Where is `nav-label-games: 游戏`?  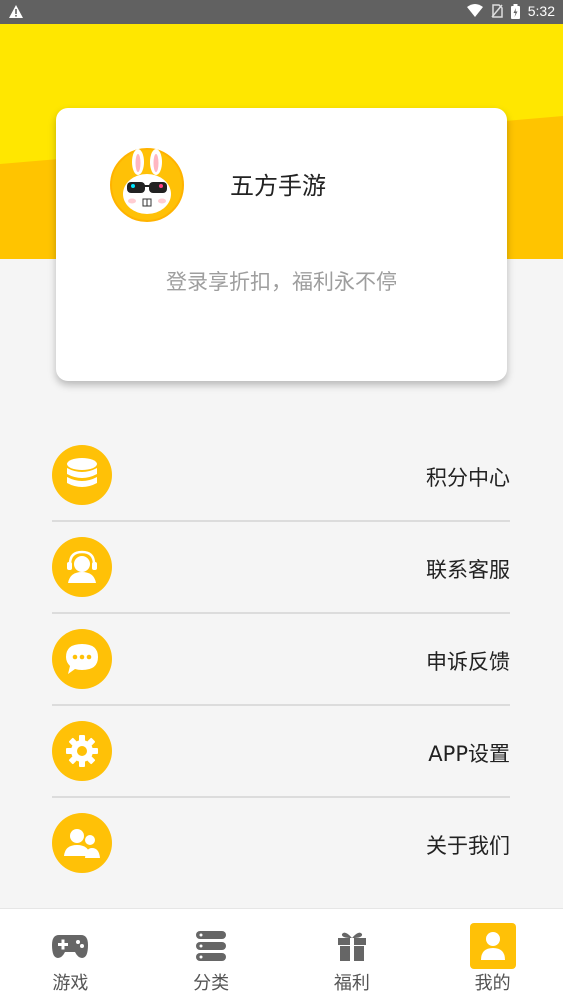
nav-label-games: 游戏 is located at coordinates (70, 983).